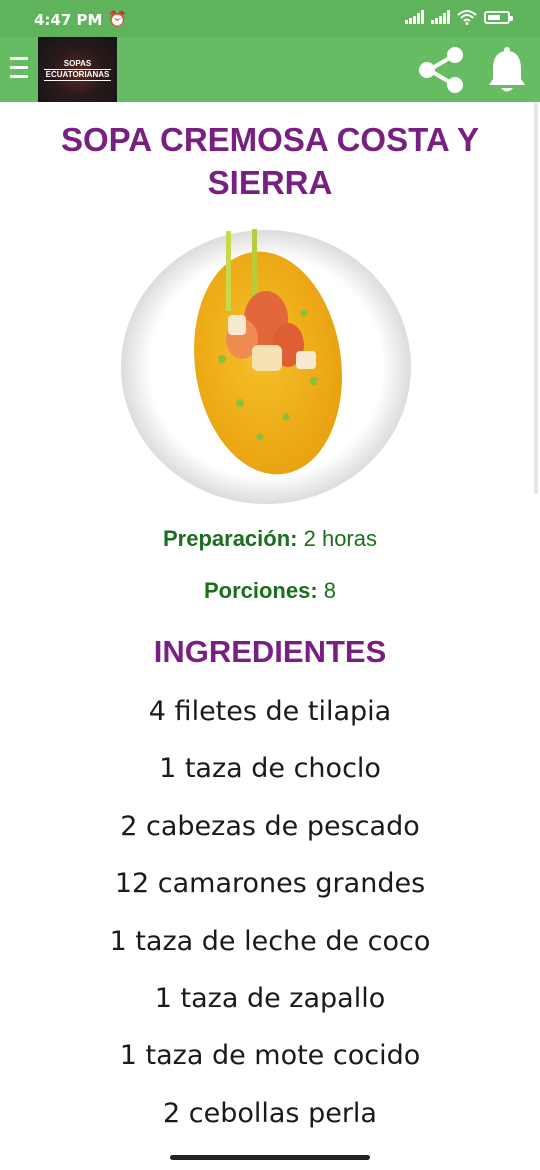 This screenshot has width=540, height=1170. What do you see at coordinates (441, 70) in the screenshot?
I see `share-icon` at bounding box center [441, 70].